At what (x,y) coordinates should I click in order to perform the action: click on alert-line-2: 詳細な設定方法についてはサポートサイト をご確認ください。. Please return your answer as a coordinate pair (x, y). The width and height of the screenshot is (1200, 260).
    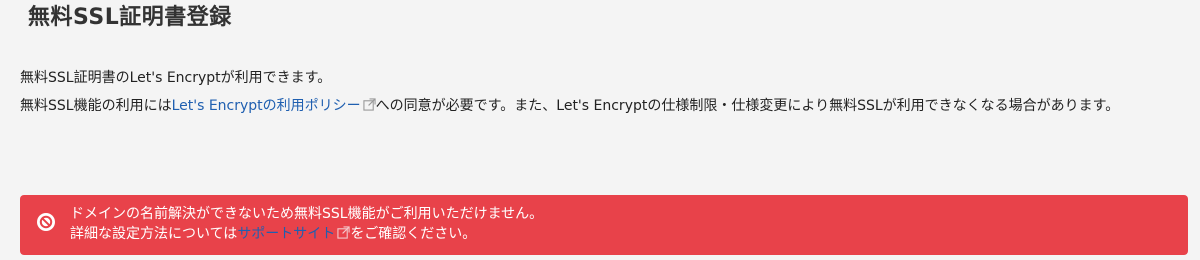
    Looking at the image, I should click on (306, 234).